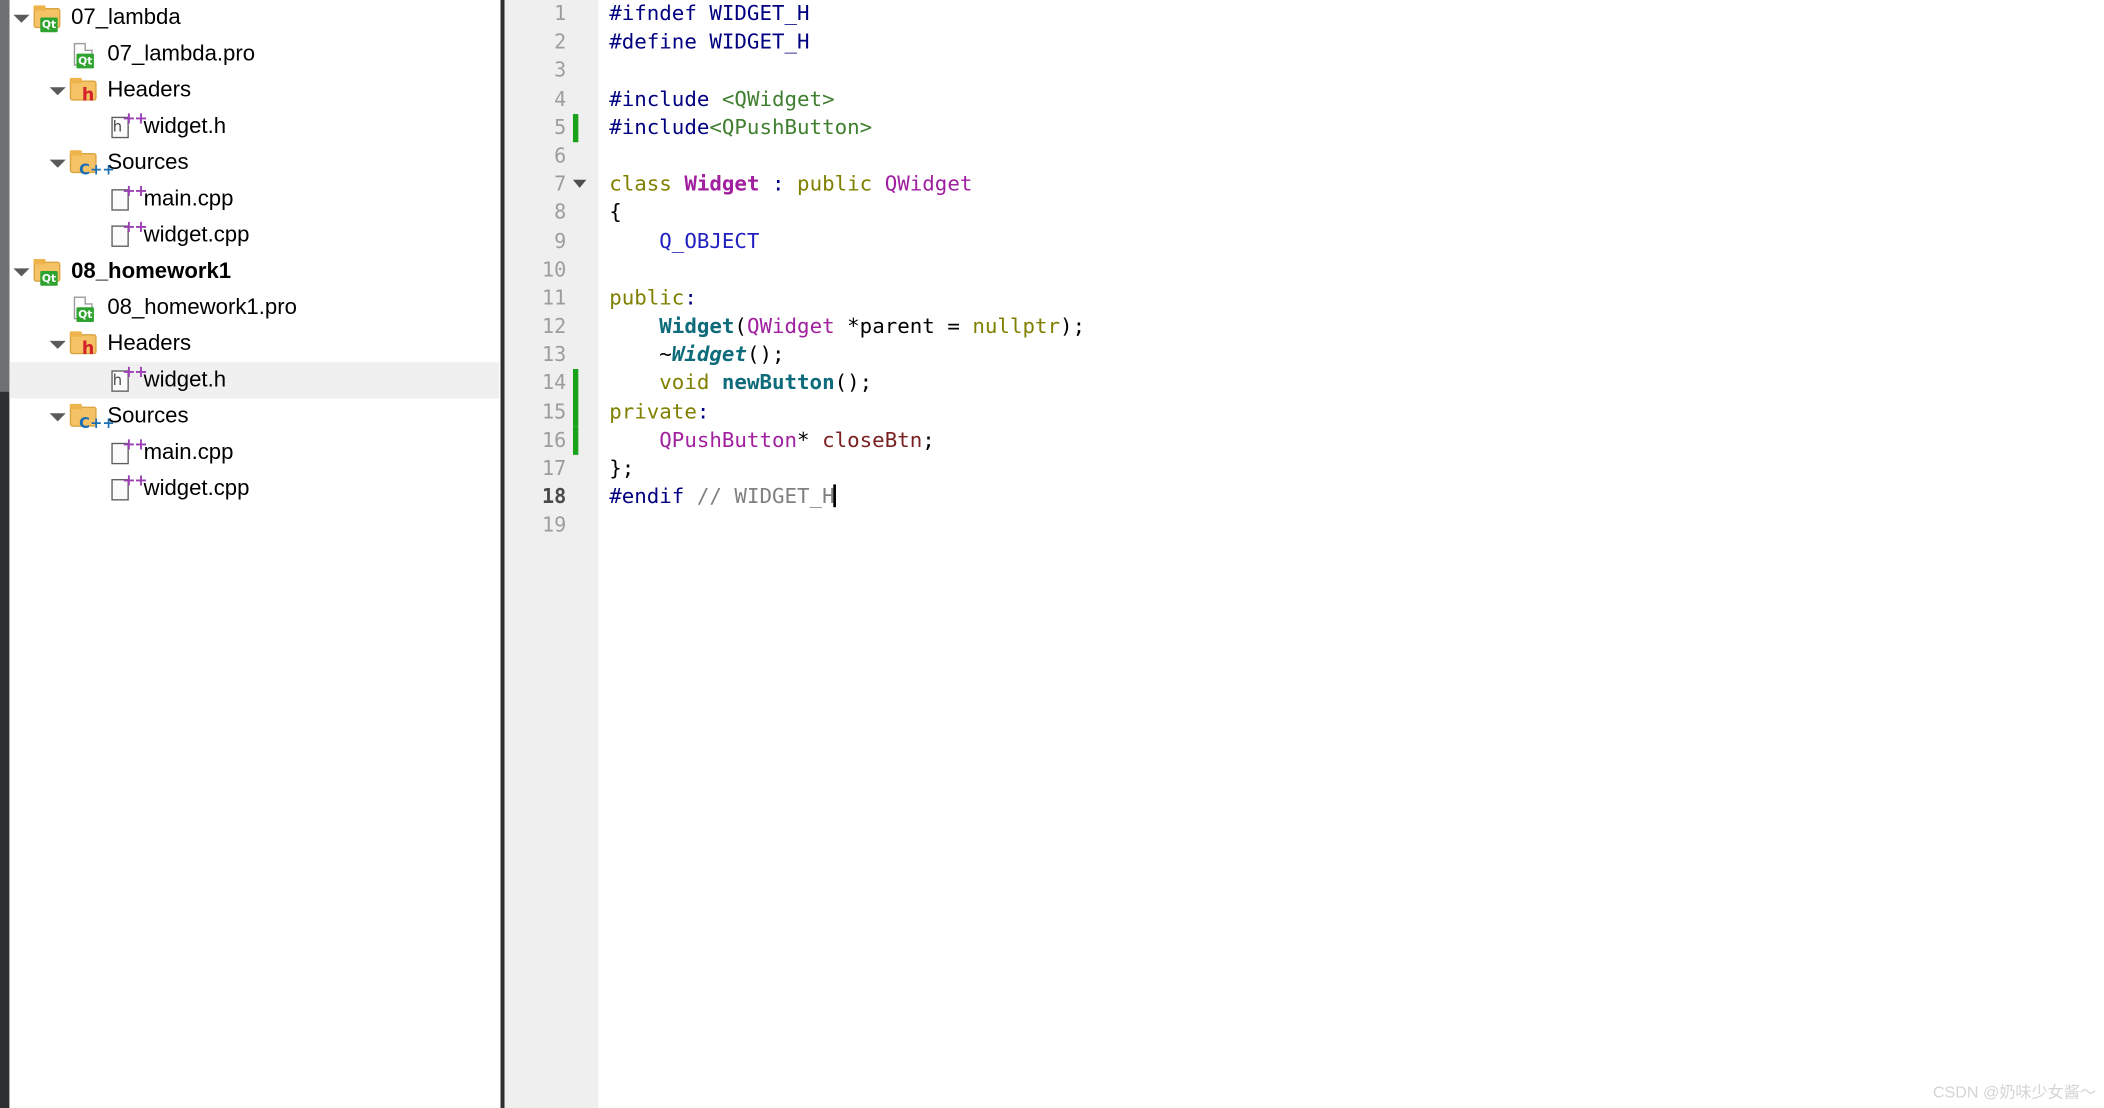 The height and width of the screenshot is (1108, 2104). Describe the element at coordinates (560, 98) in the screenshot. I see `line-number: 4` at that location.